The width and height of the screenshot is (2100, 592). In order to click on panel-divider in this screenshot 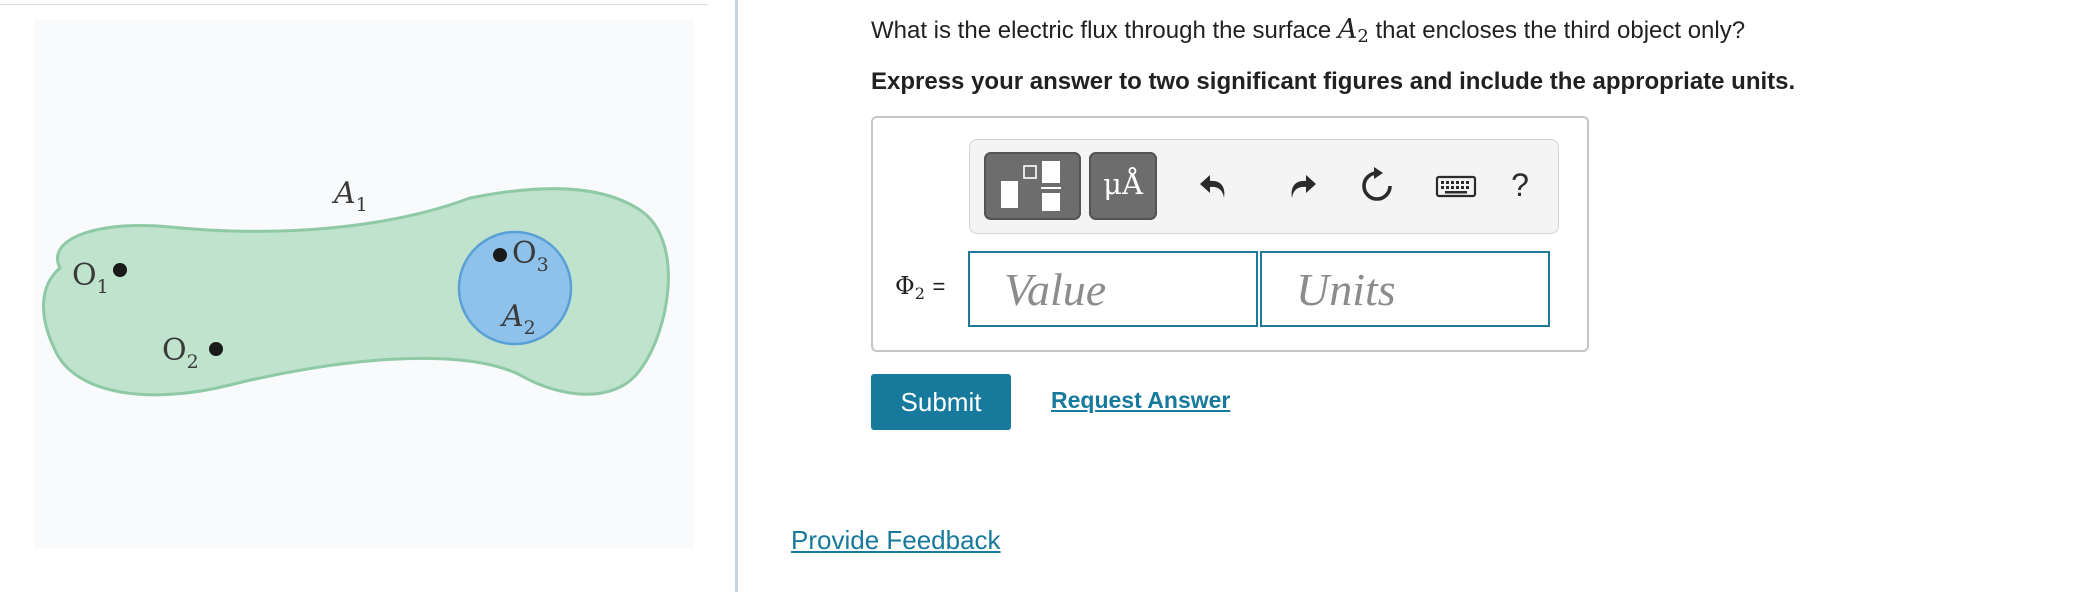, I will do `click(736, 296)`.